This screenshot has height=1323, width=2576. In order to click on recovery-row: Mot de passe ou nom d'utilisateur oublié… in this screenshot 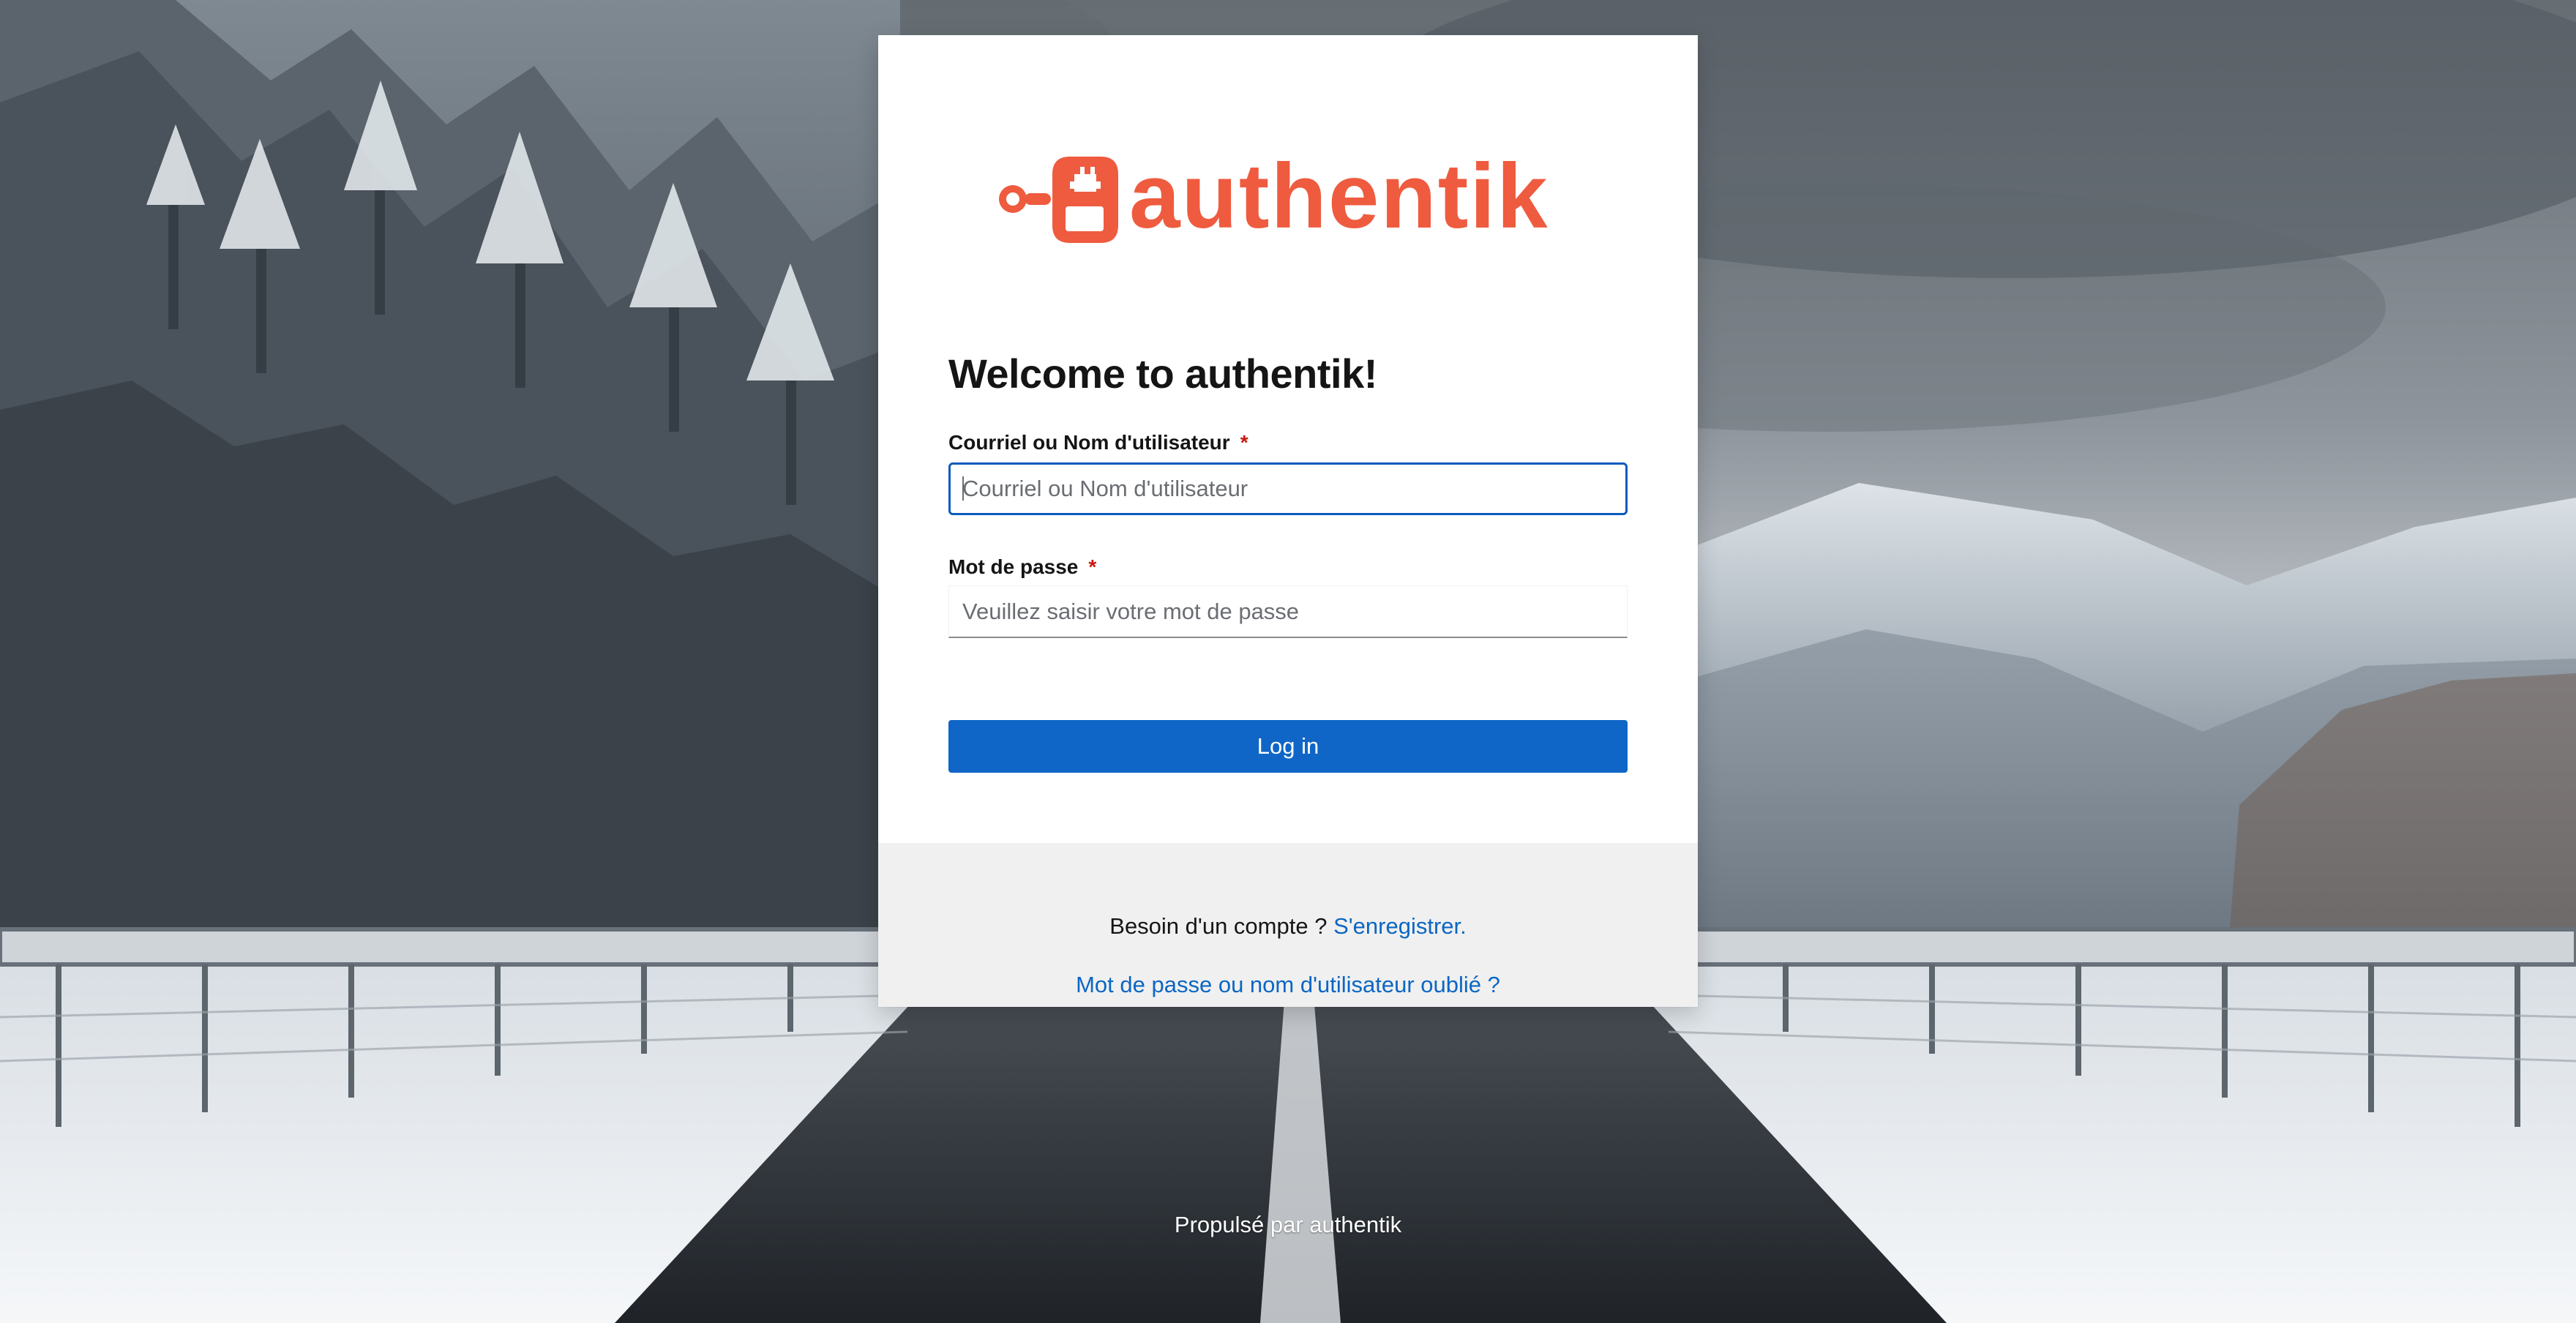, I will do `click(1288, 984)`.